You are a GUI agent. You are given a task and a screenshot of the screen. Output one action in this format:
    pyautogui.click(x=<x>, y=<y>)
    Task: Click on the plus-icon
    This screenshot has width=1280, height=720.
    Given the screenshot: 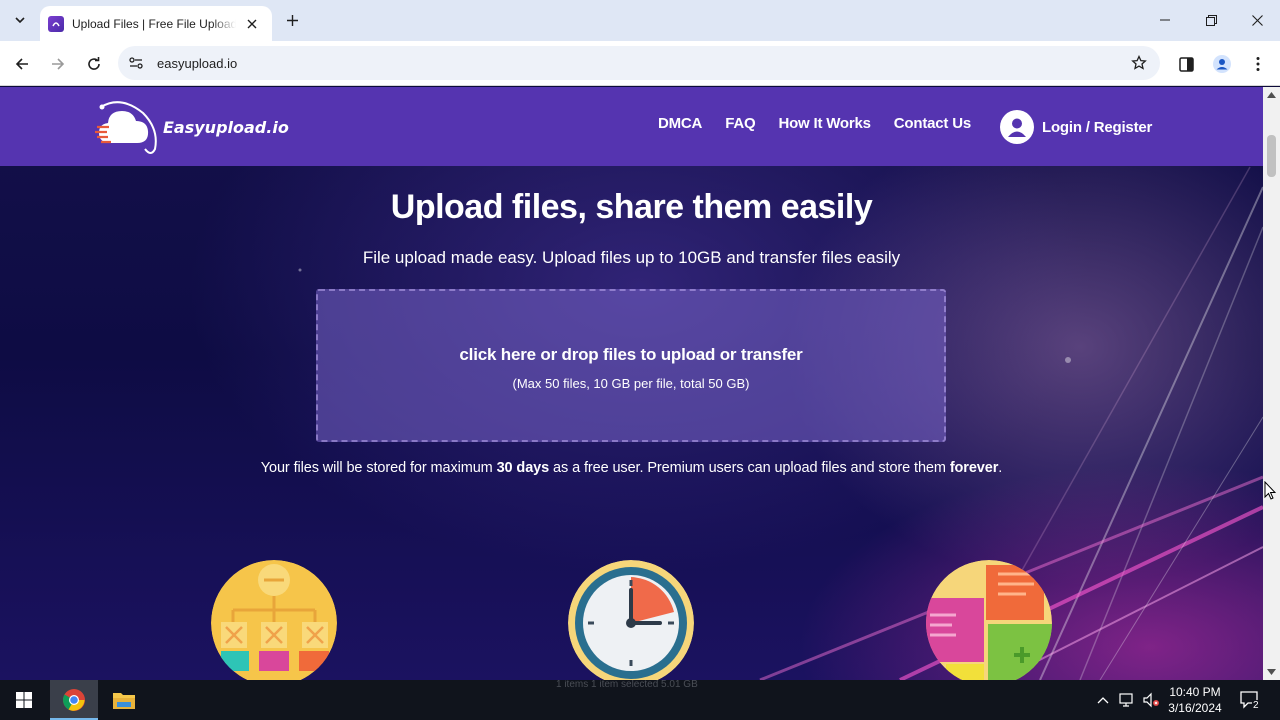 What is the action you would take?
    pyautogui.click(x=292, y=20)
    